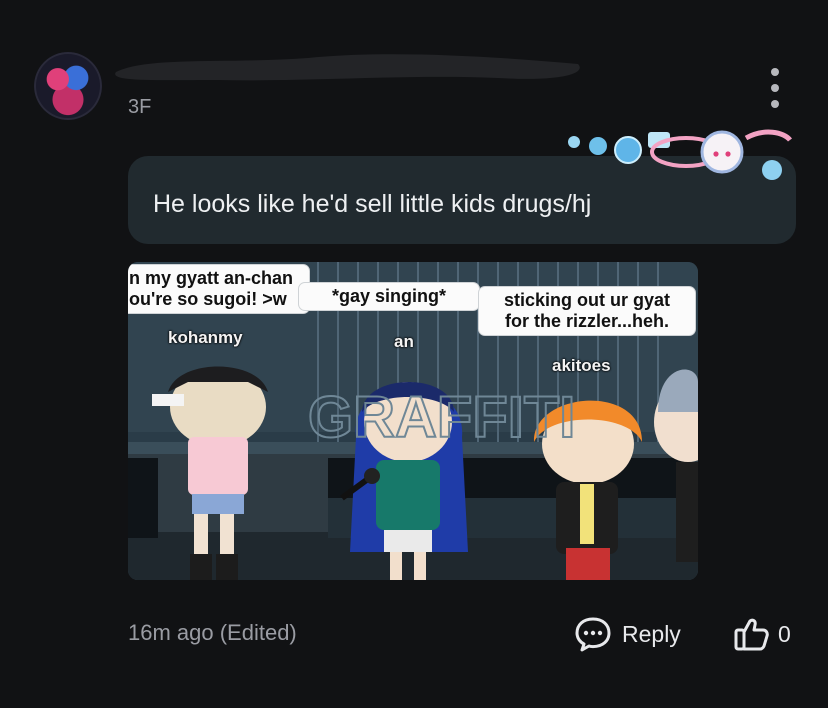  I want to click on like-count: 0, so click(784, 633).